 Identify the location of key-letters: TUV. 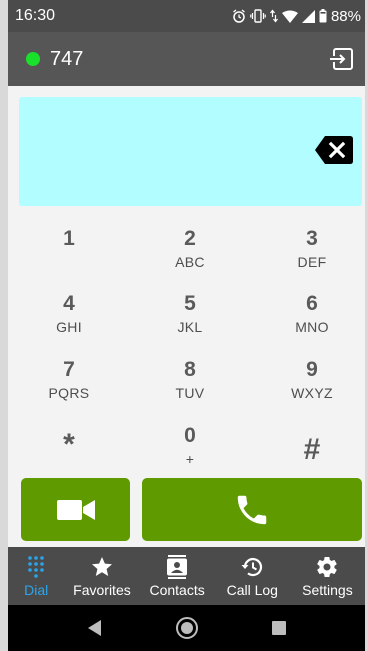
(190, 393).